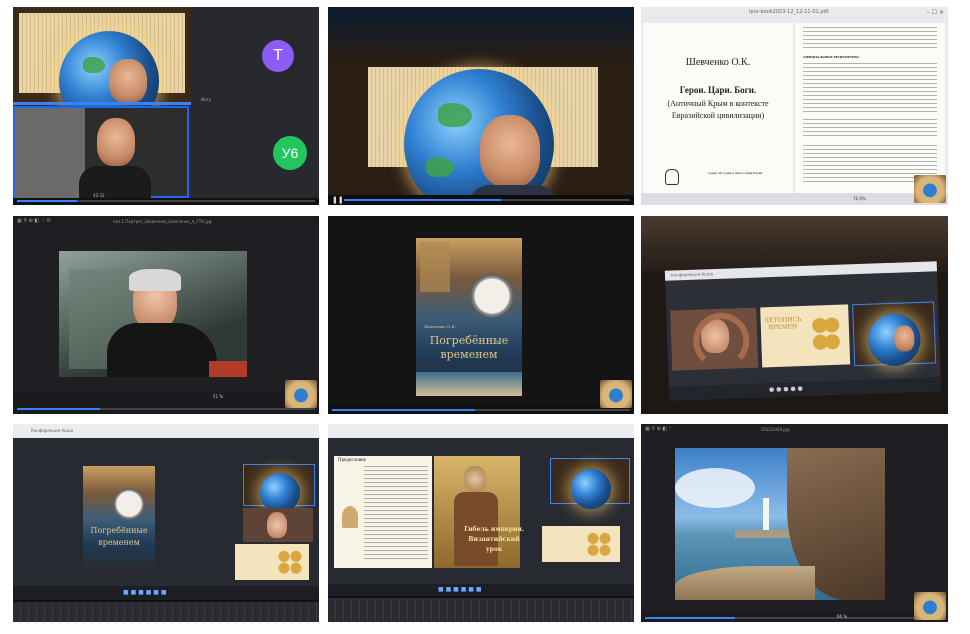 This screenshot has height=634, width=970. Describe the element at coordinates (935, 12) in the screenshot. I see `window-controls: – ☐ ✕` at that location.